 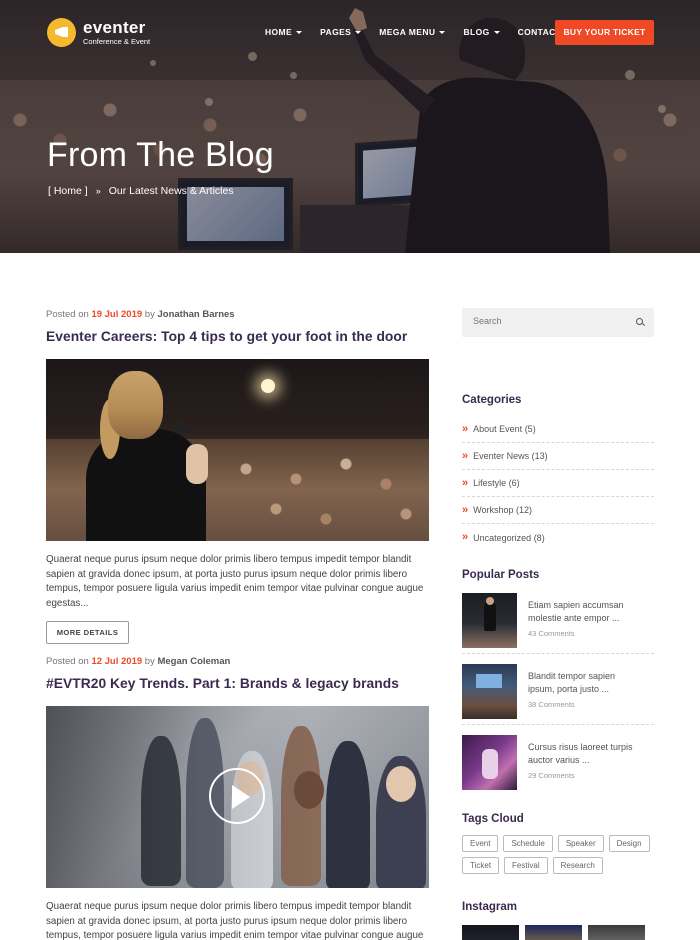 I want to click on breadcrumb-current: Our Latest News & Articles, so click(x=171, y=191).